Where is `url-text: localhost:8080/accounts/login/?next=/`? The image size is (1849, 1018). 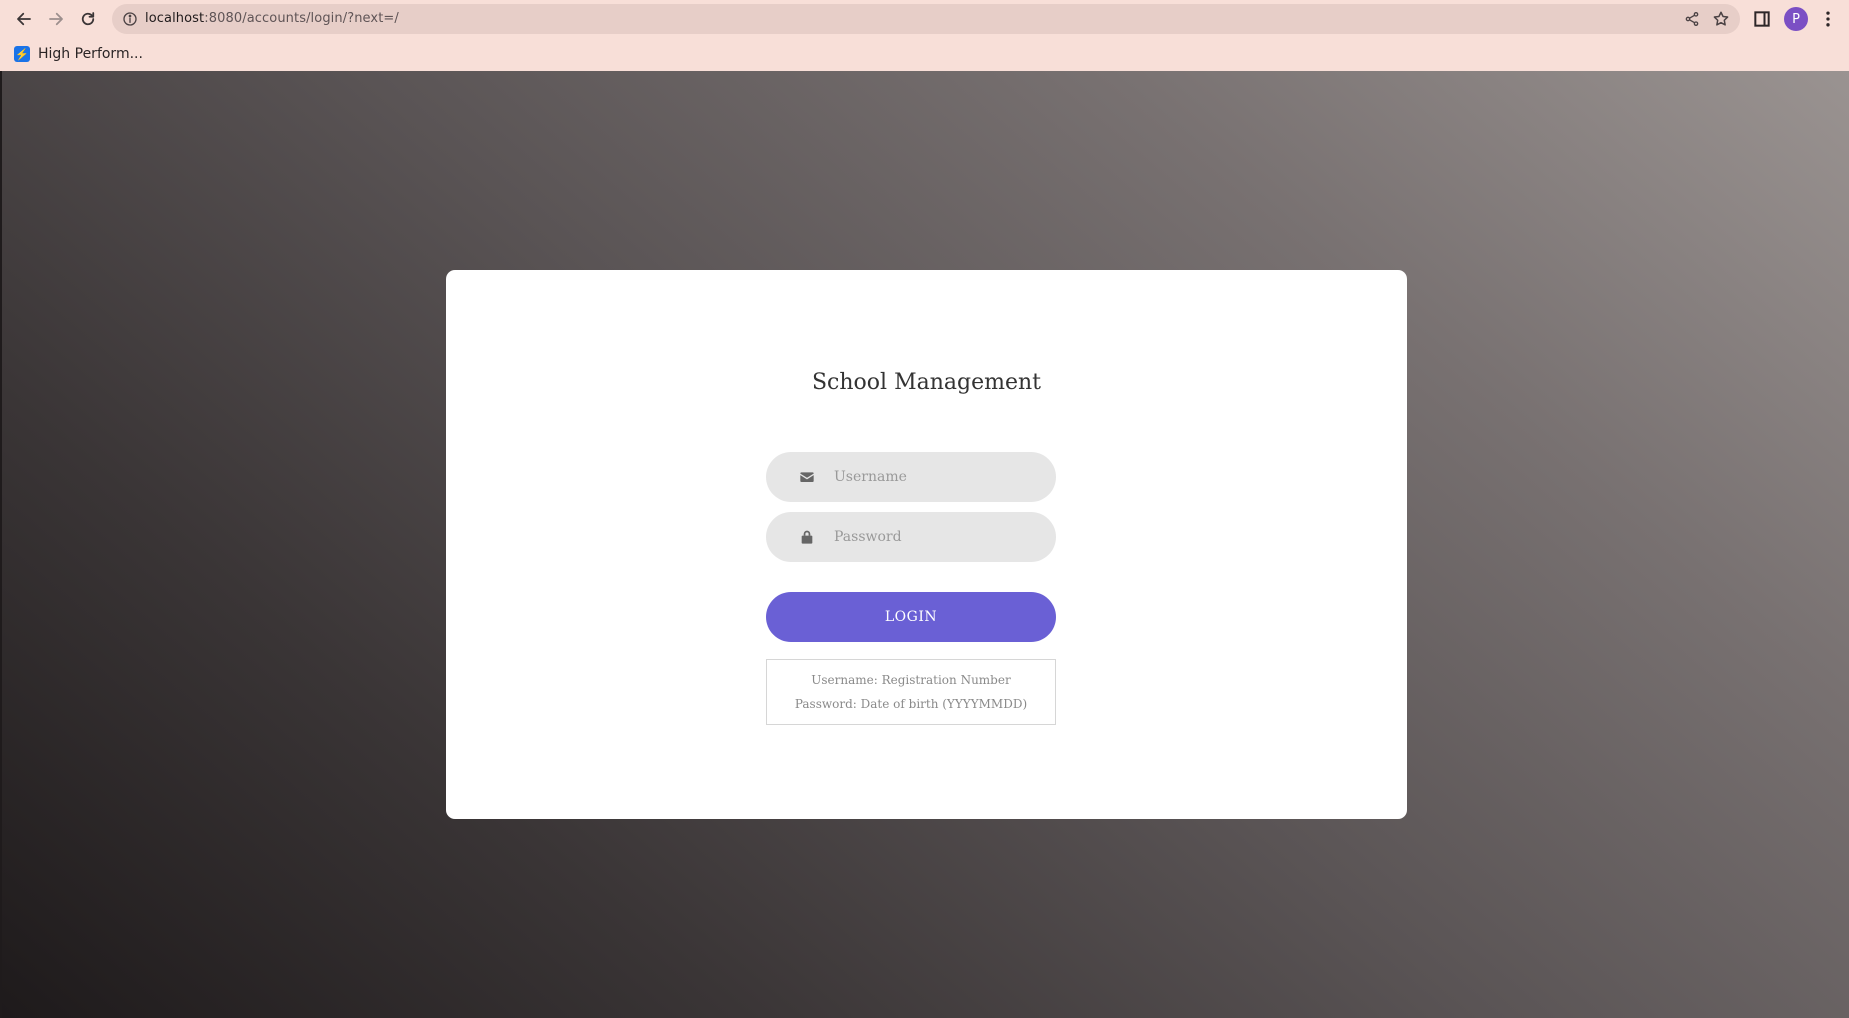
url-text: localhost:8080/accounts/login/?next=/ is located at coordinates (272, 18).